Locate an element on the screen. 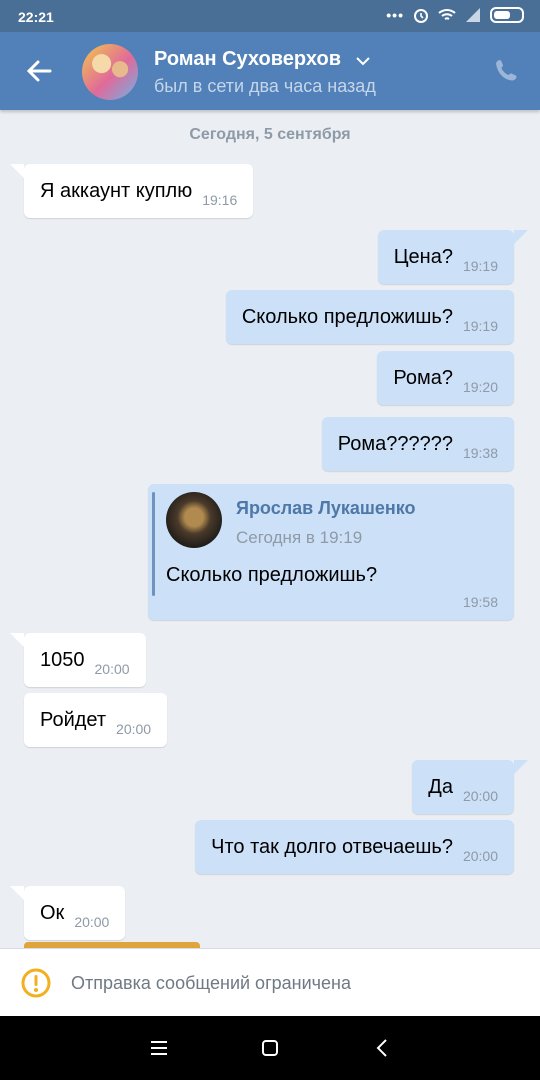  status-time: 22:21 is located at coordinates (36, 17).